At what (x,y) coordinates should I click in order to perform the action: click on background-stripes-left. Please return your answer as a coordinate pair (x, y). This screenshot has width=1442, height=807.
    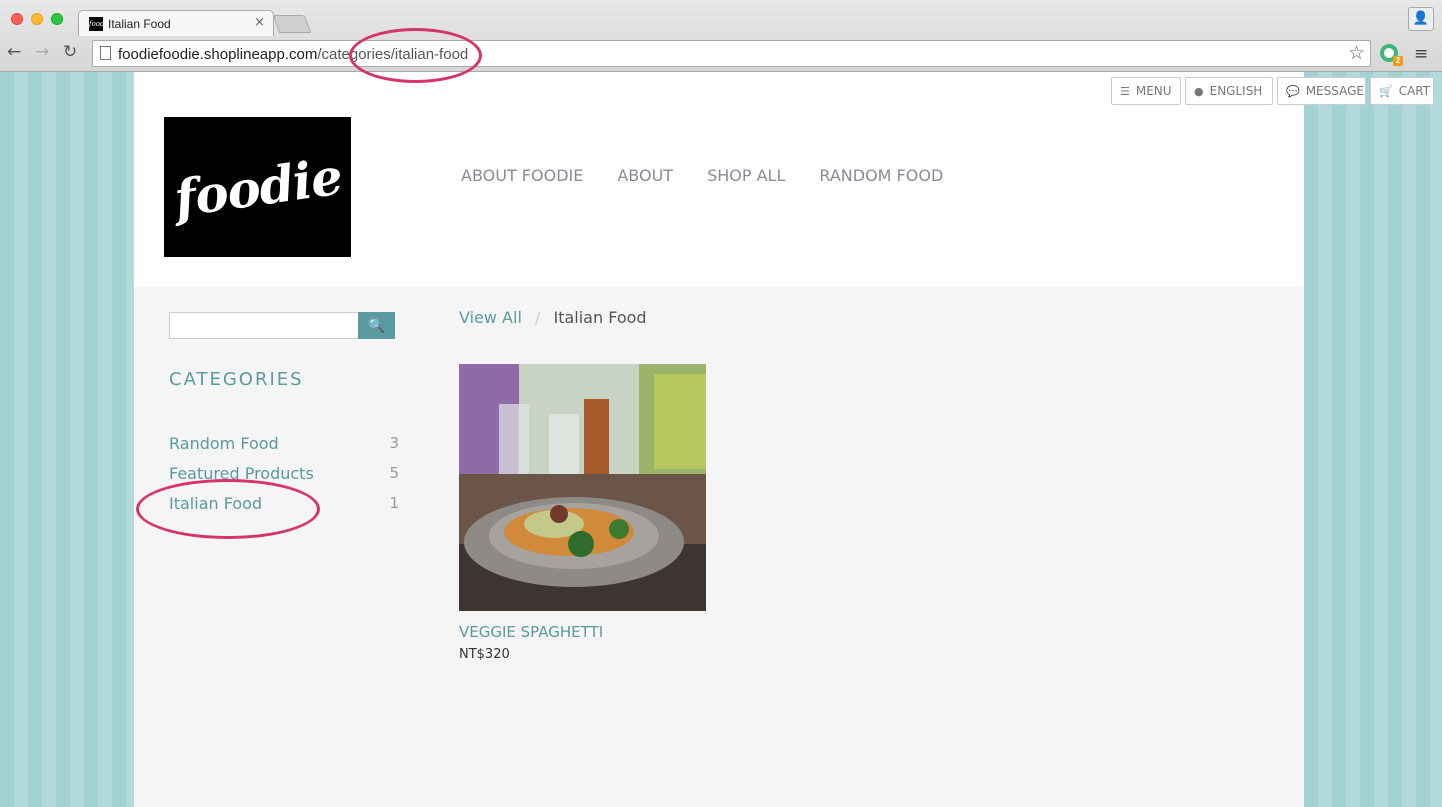
    Looking at the image, I should click on (67, 439).